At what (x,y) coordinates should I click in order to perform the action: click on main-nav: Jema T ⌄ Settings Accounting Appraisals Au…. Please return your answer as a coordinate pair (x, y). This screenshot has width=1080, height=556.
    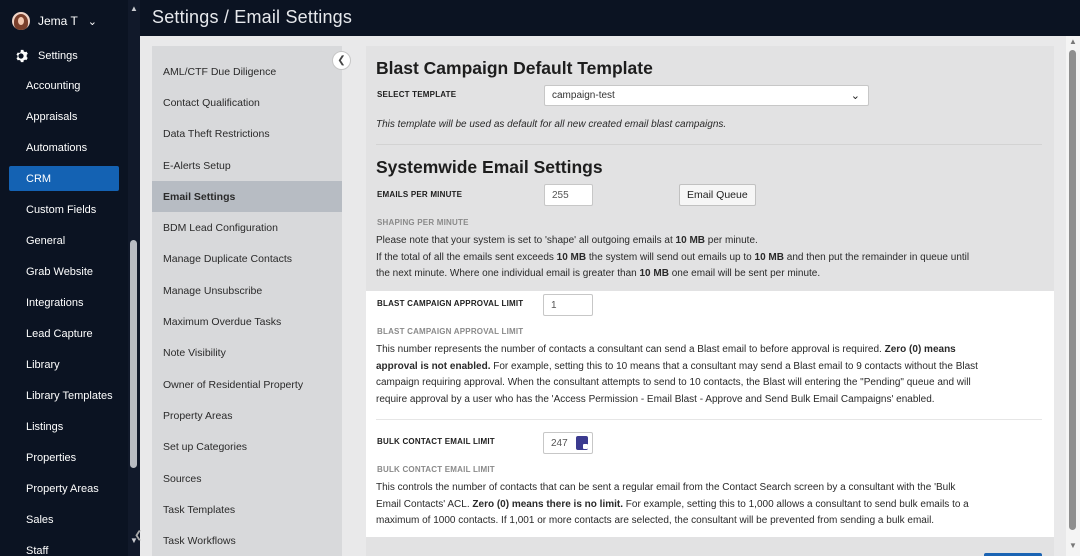
    Looking at the image, I should click on (70, 278).